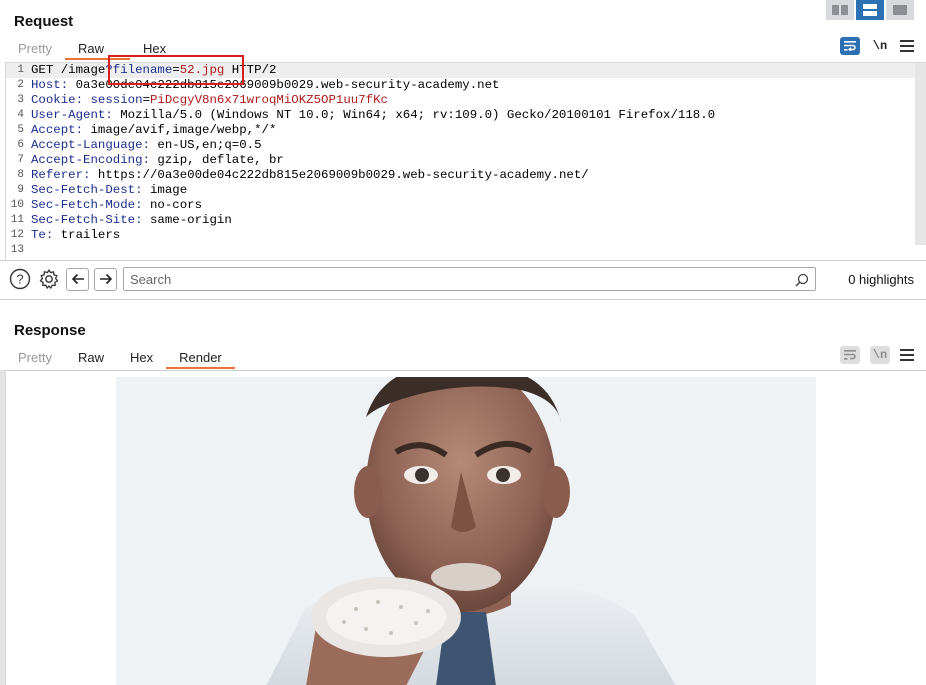 The height and width of the screenshot is (685, 926). I want to click on magnifier-icon, so click(802, 281).